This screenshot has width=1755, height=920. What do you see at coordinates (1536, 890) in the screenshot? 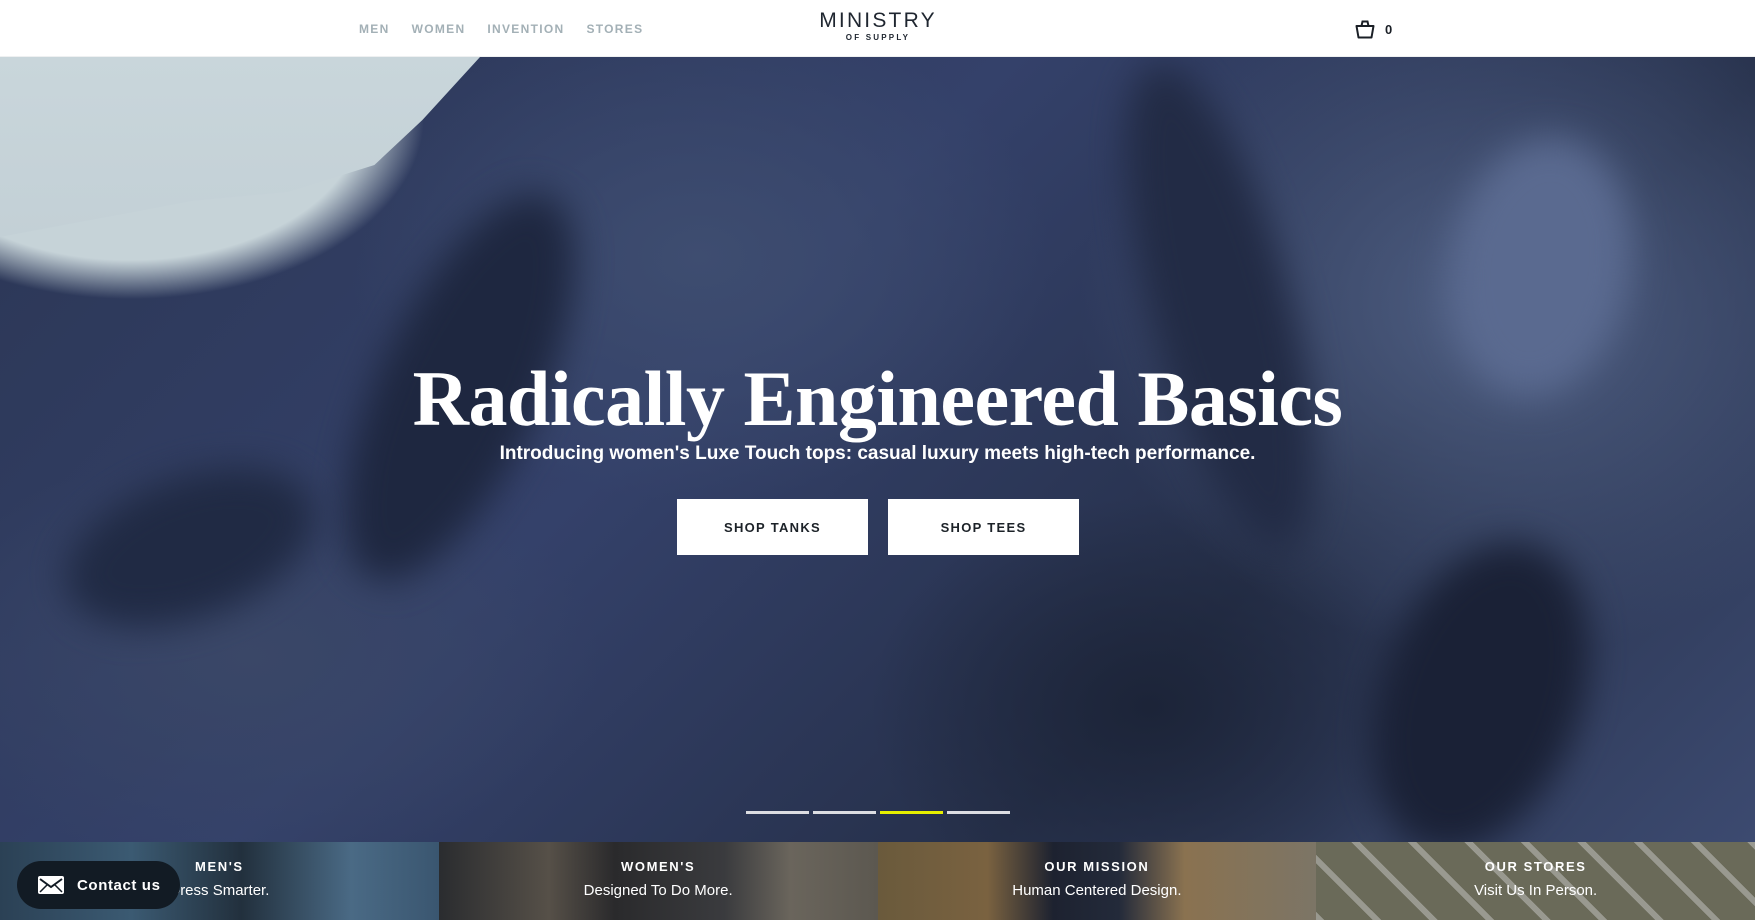
I see `tile-subtitle: Visit Us In Person.` at bounding box center [1536, 890].